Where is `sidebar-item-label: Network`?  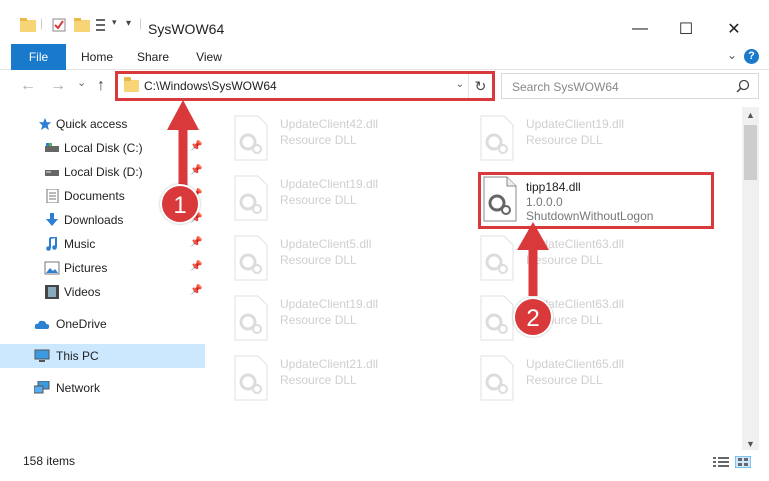 sidebar-item-label: Network is located at coordinates (78, 388).